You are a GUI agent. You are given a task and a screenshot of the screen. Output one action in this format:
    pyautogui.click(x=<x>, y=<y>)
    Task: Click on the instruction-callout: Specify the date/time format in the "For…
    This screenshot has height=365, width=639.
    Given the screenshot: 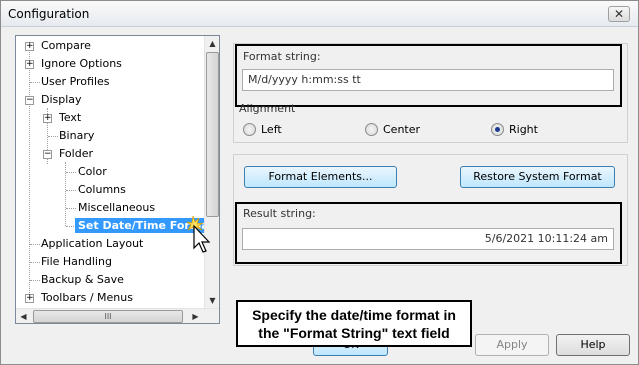 What is the action you would take?
    pyautogui.click(x=354, y=323)
    